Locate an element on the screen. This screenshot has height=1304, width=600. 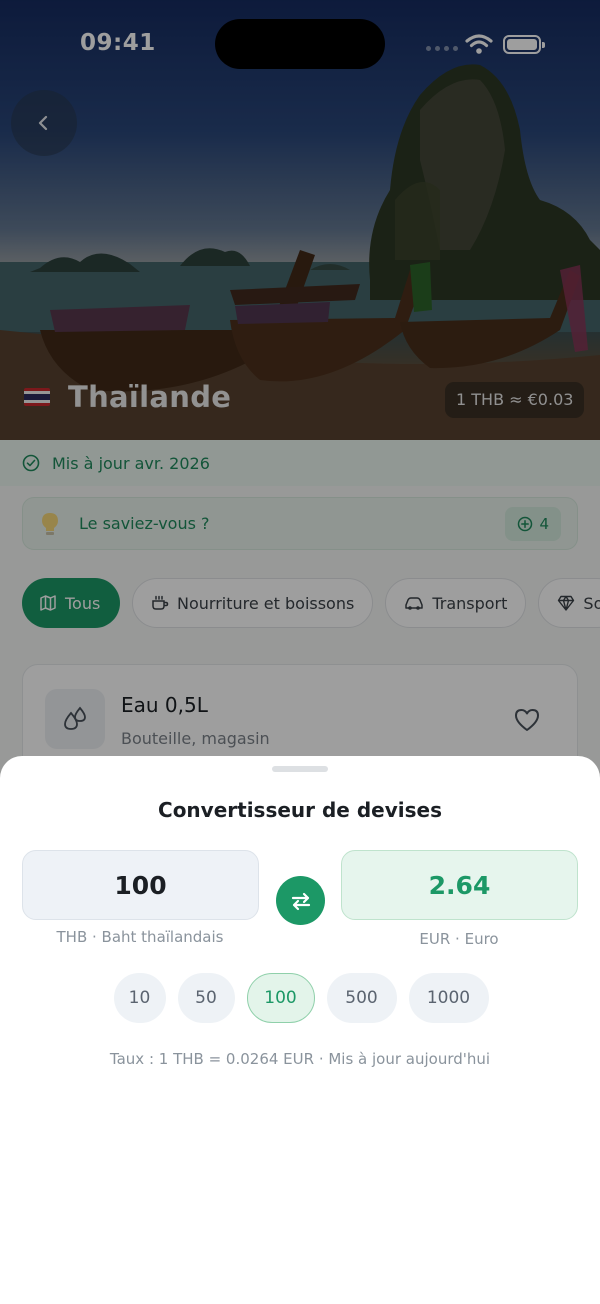
swap-arrows-icon is located at coordinates (300, 901).